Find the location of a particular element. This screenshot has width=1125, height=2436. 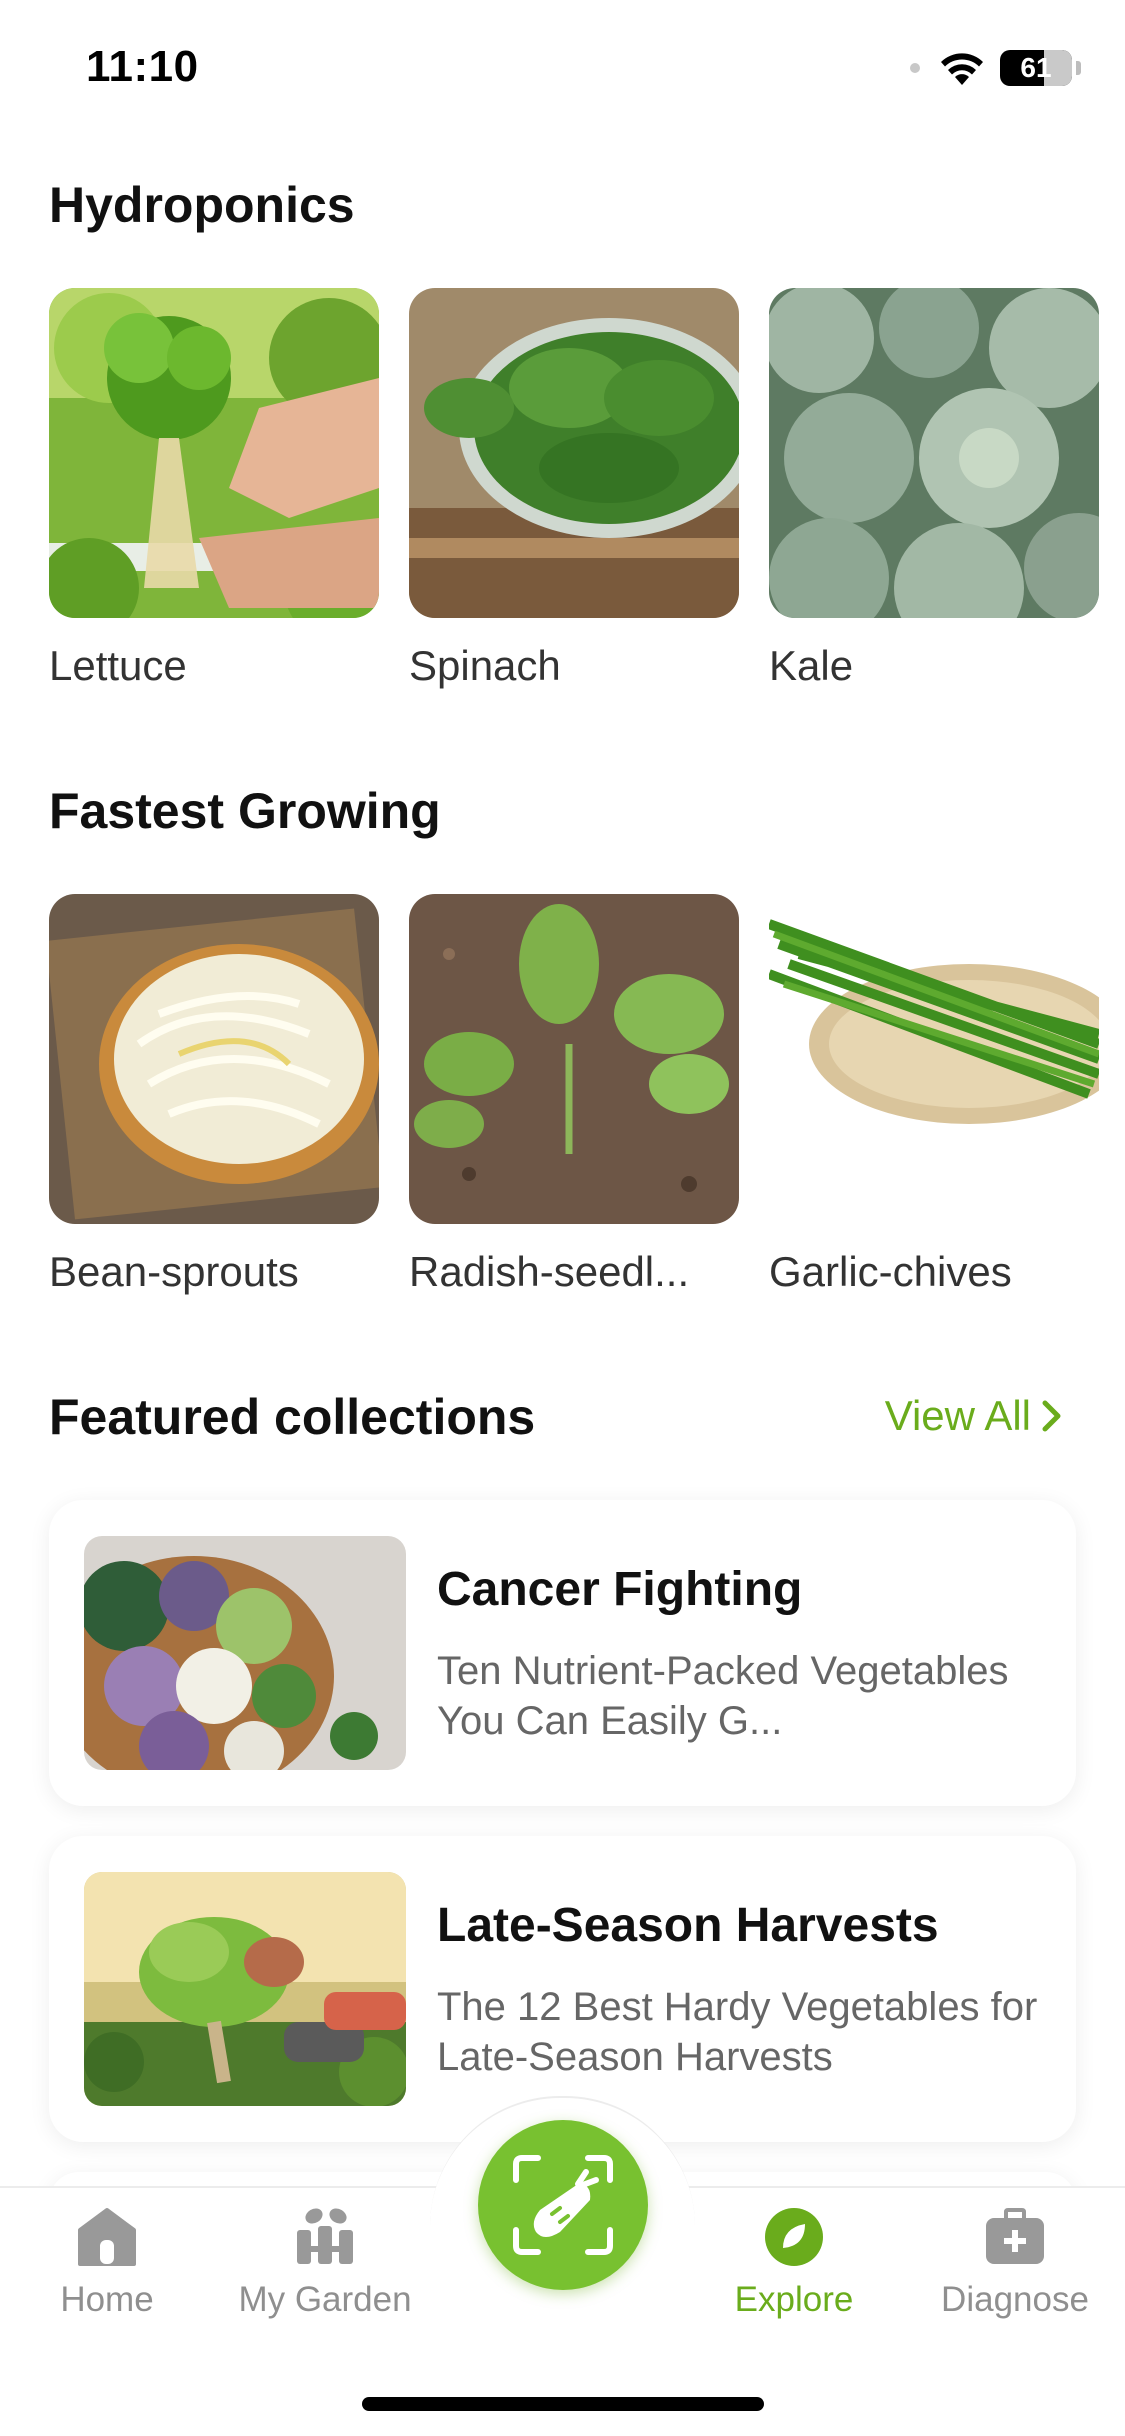

section-title-hydroponics: Hydroponics is located at coordinates (202, 205).